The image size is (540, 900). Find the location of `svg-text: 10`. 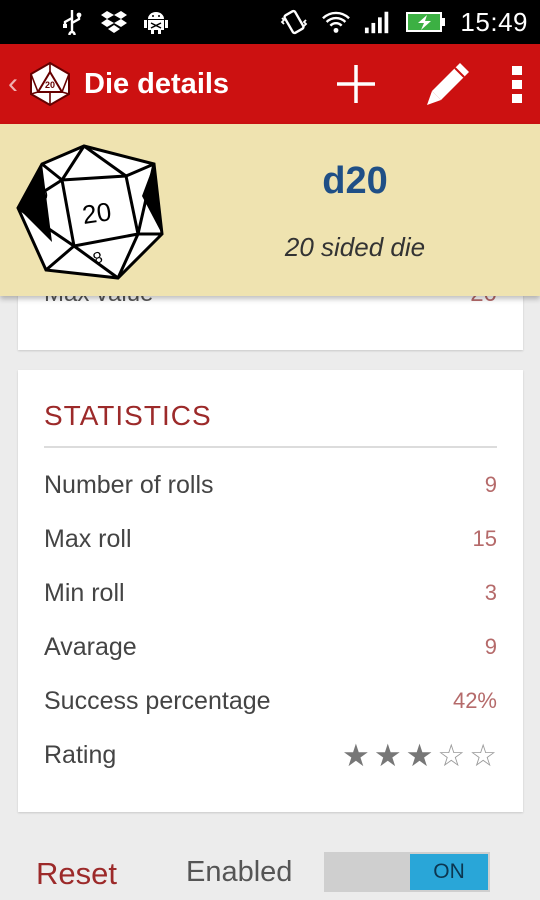

svg-text: 10 is located at coordinates (40, 195).